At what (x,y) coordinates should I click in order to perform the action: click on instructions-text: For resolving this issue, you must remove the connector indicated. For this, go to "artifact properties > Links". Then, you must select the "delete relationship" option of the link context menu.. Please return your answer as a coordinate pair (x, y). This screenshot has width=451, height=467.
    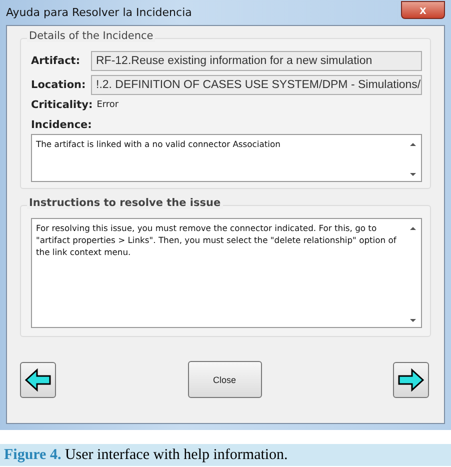
    Looking at the image, I should click on (216, 240).